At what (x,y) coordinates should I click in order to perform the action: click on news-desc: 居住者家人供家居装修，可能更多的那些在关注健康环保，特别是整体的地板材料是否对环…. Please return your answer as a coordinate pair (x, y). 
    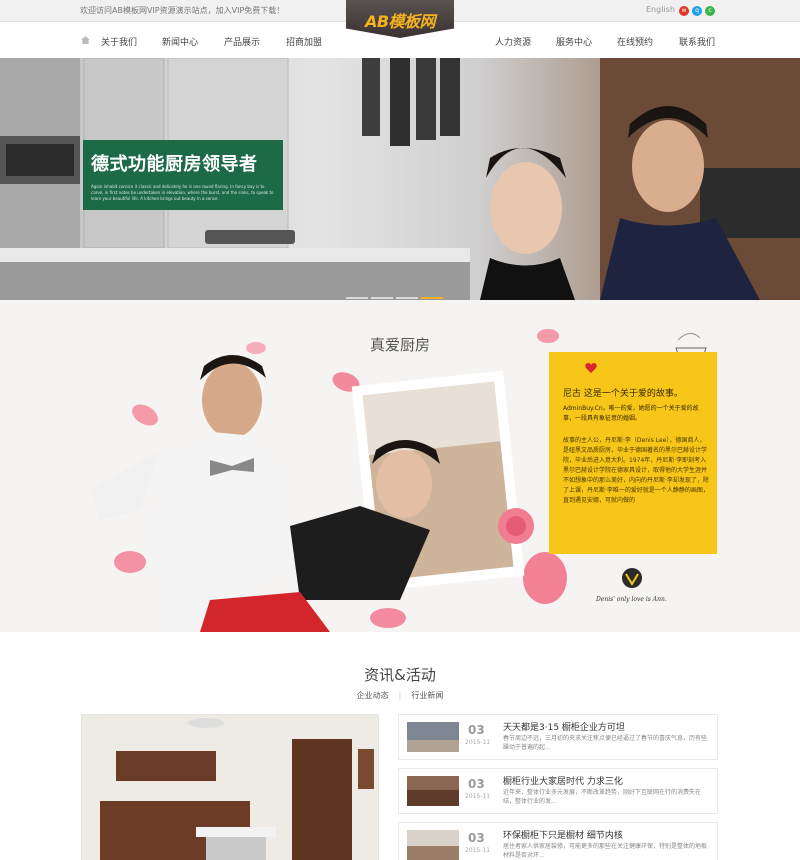
    Looking at the image, I should click on (605, 851).